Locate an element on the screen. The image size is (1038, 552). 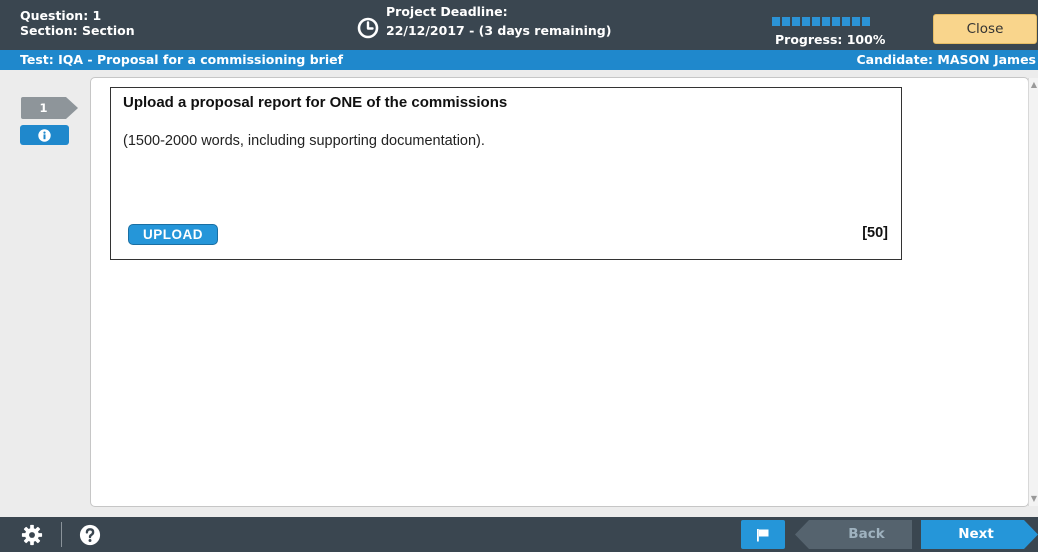
footer-divider is located at coordinates (61, 534).